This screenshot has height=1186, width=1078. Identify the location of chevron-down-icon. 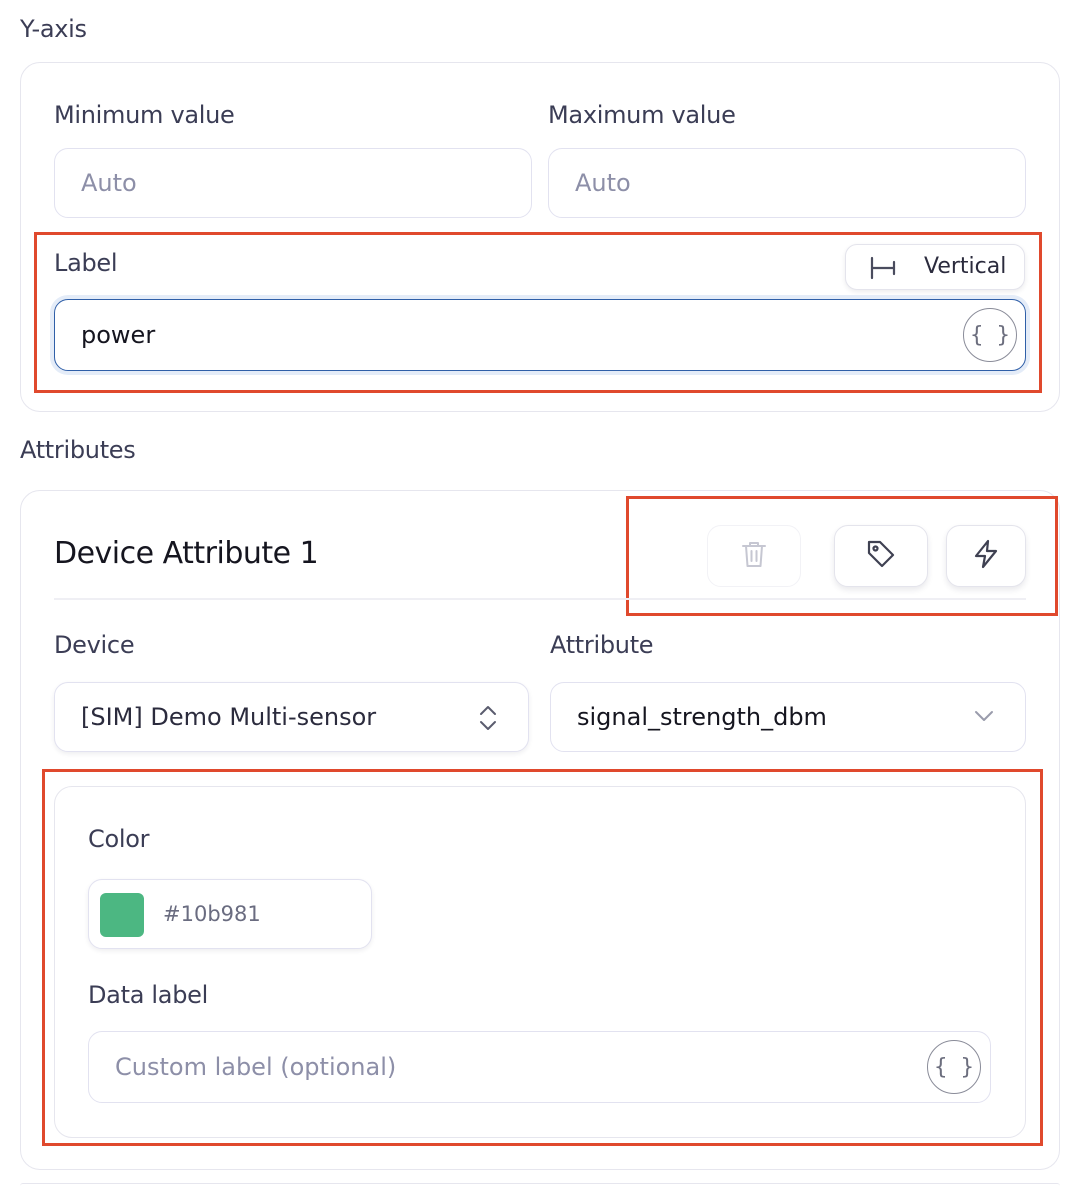
(984, 717).